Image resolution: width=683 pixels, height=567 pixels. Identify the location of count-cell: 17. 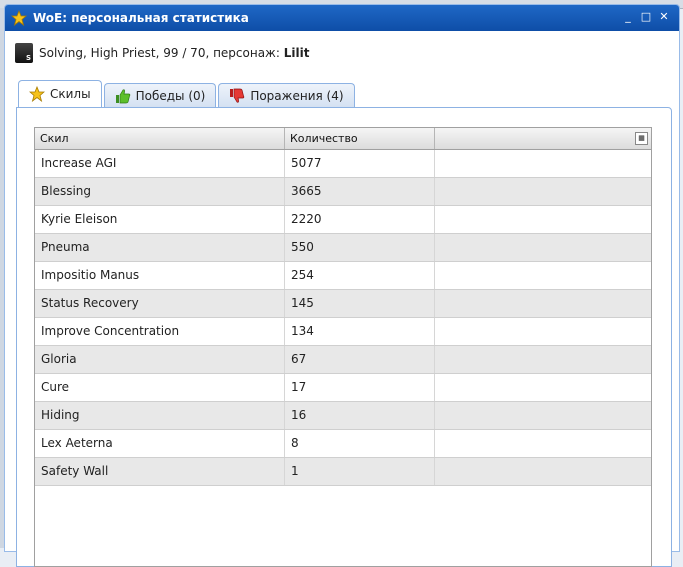
(360, 387).